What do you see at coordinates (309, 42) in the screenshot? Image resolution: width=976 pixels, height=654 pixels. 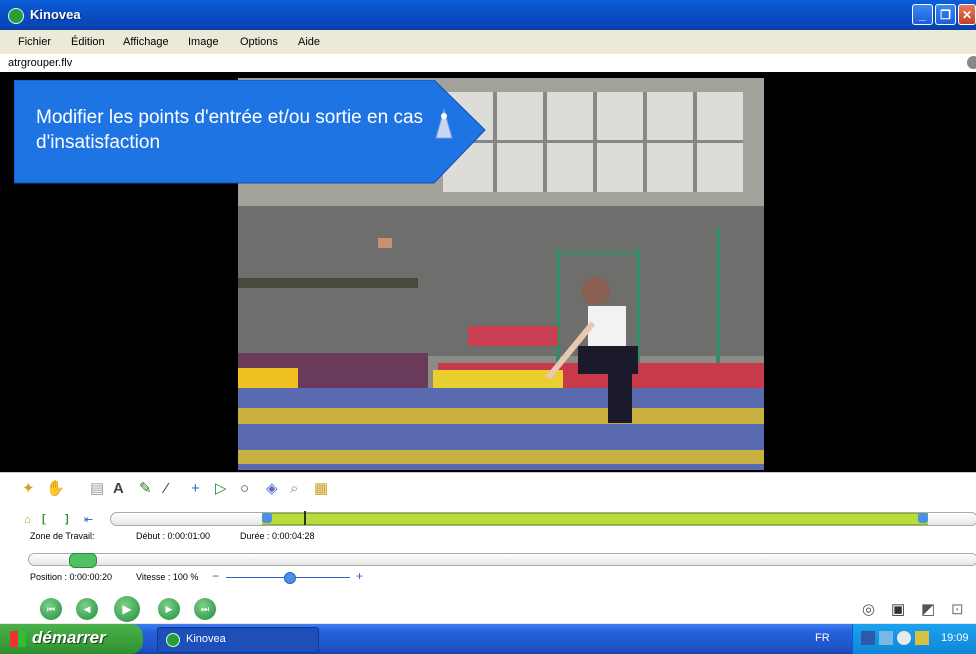 I see `menu-aide: Aide` at bounding box center [309, 42].